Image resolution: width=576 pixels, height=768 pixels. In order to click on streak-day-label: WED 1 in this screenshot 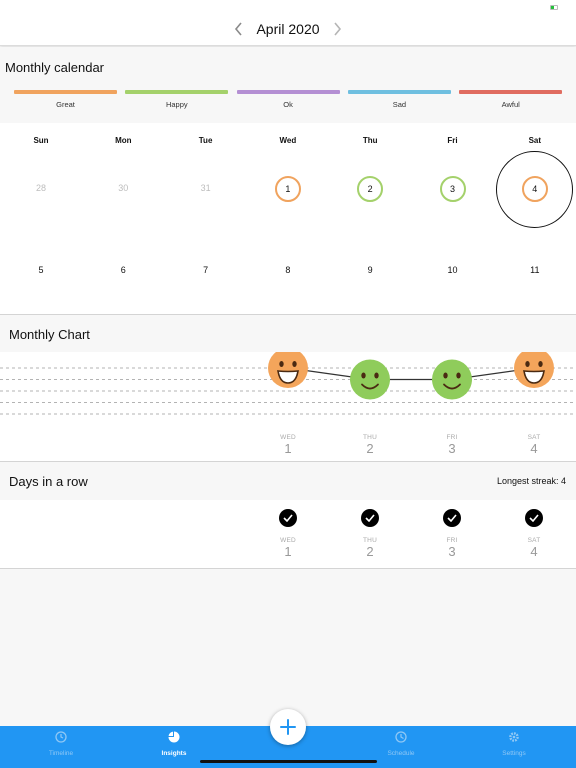, I will do `click(288, 548)`.